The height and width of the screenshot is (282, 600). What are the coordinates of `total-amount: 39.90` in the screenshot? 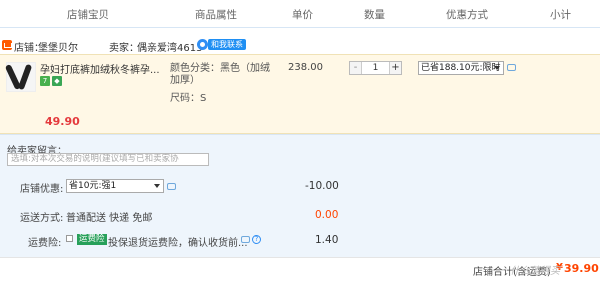 It's located at (581, 268).